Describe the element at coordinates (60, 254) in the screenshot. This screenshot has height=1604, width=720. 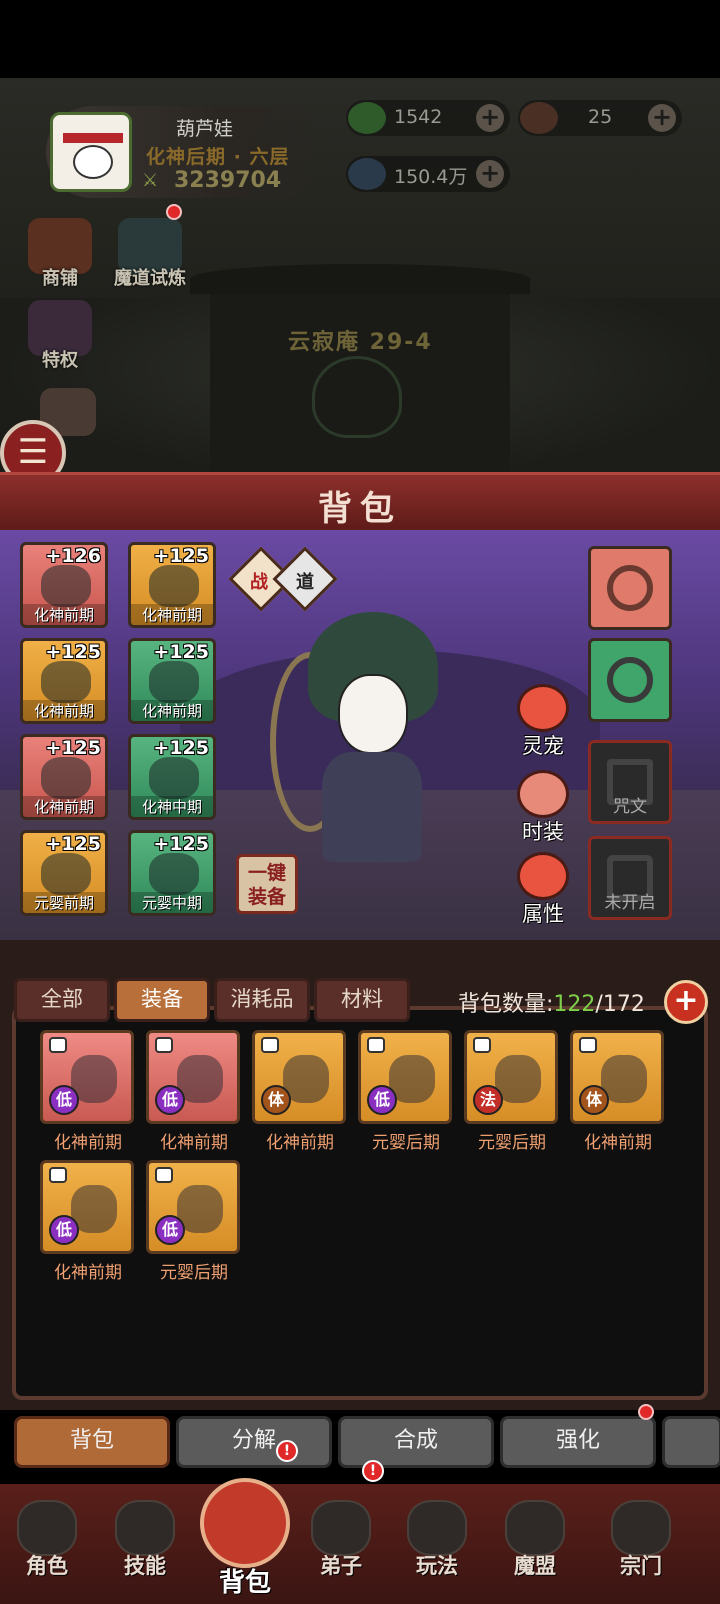
I see `shop-button: 商铺` at that location.